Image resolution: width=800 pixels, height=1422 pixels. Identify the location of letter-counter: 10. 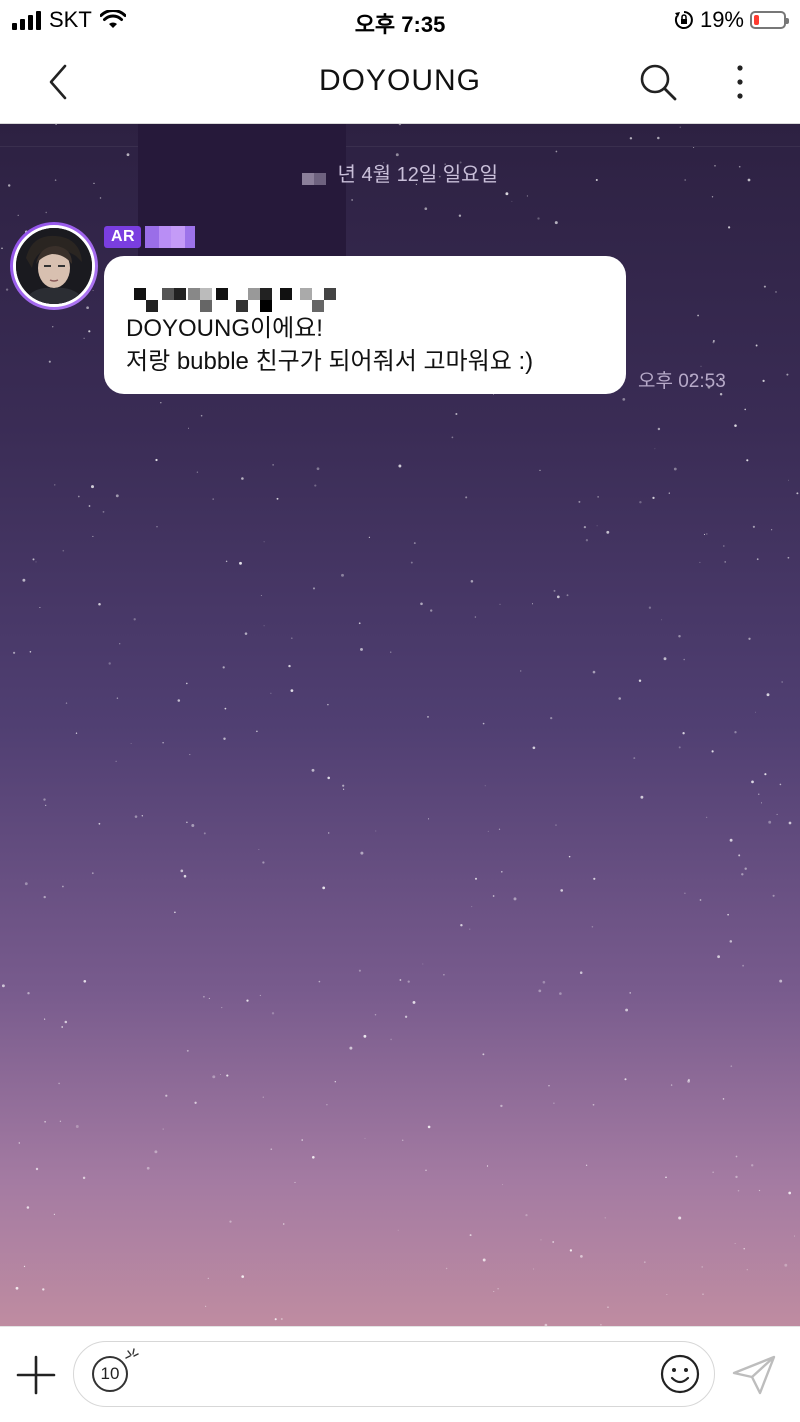
(110, 1374).